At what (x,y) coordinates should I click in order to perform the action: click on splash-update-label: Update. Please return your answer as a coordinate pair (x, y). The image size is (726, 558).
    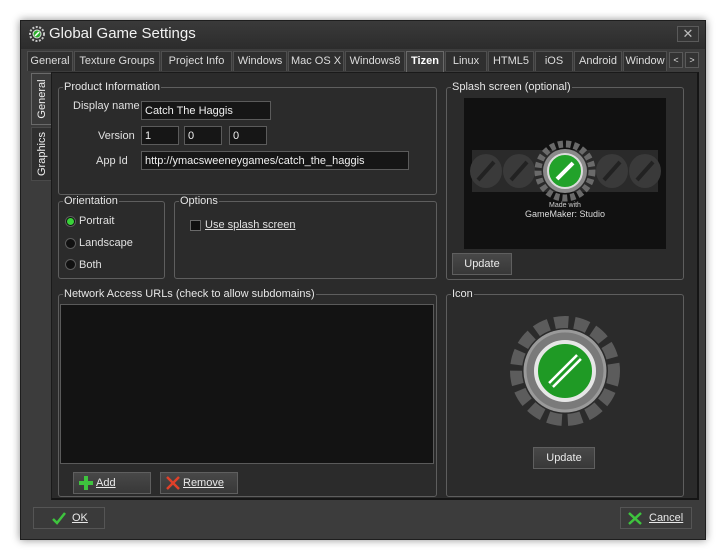
    Looking at the image, I should click on (482, 264).